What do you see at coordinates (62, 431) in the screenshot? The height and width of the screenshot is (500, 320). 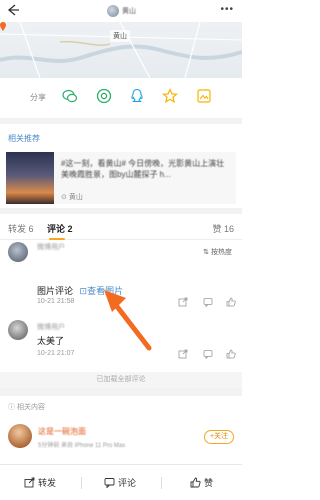 I see `related-user-name: 这是一碗泡面` at bounding box center [62, 431].